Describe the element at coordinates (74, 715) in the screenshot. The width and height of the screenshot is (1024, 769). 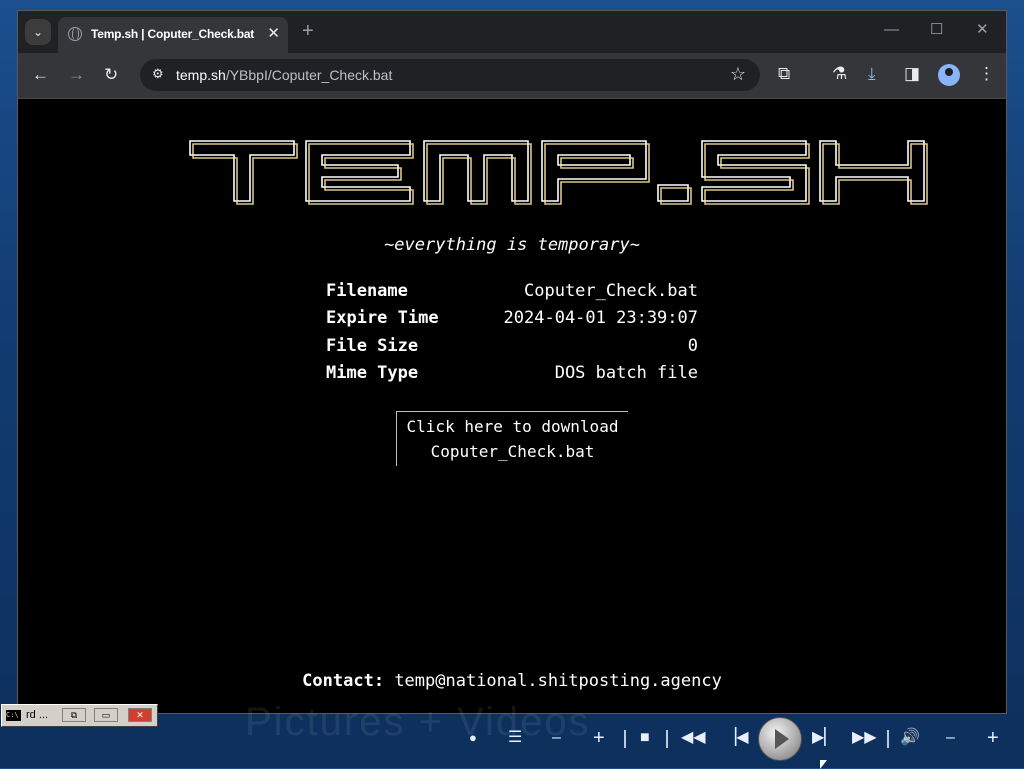
I see `restore-icon: ⧉` at that location.